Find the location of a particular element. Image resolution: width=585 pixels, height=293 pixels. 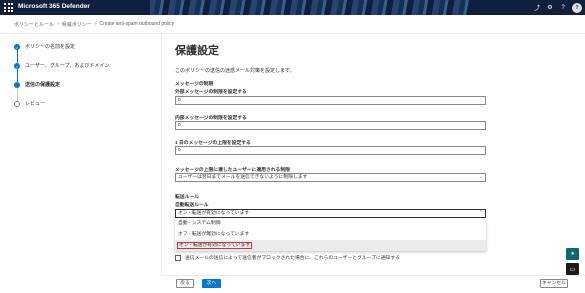

step-users-groups: ✓ ユーザー、グループ、およびドメイン is located at coordinates (61, 72).